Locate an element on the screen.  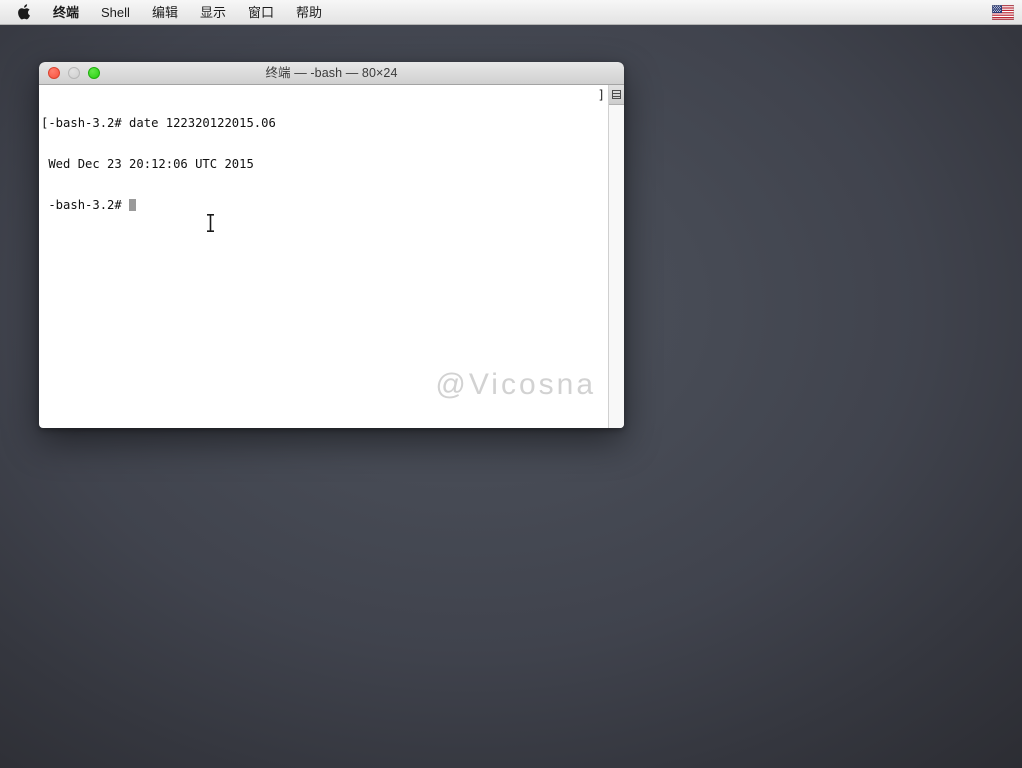
terminal-line-2: Wed Dec 23 20:12:06 UTC 2015 is located at coordinates (324, 164).